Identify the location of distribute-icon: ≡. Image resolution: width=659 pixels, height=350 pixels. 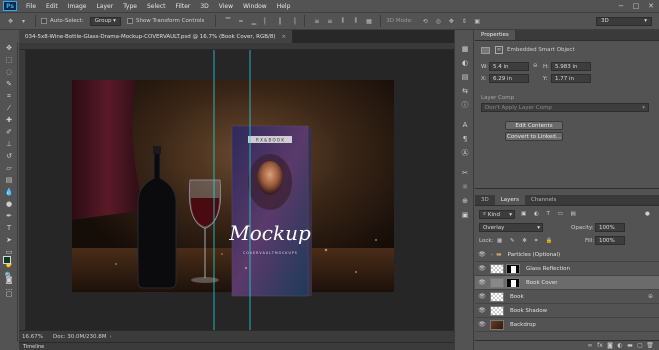
(329, 21).